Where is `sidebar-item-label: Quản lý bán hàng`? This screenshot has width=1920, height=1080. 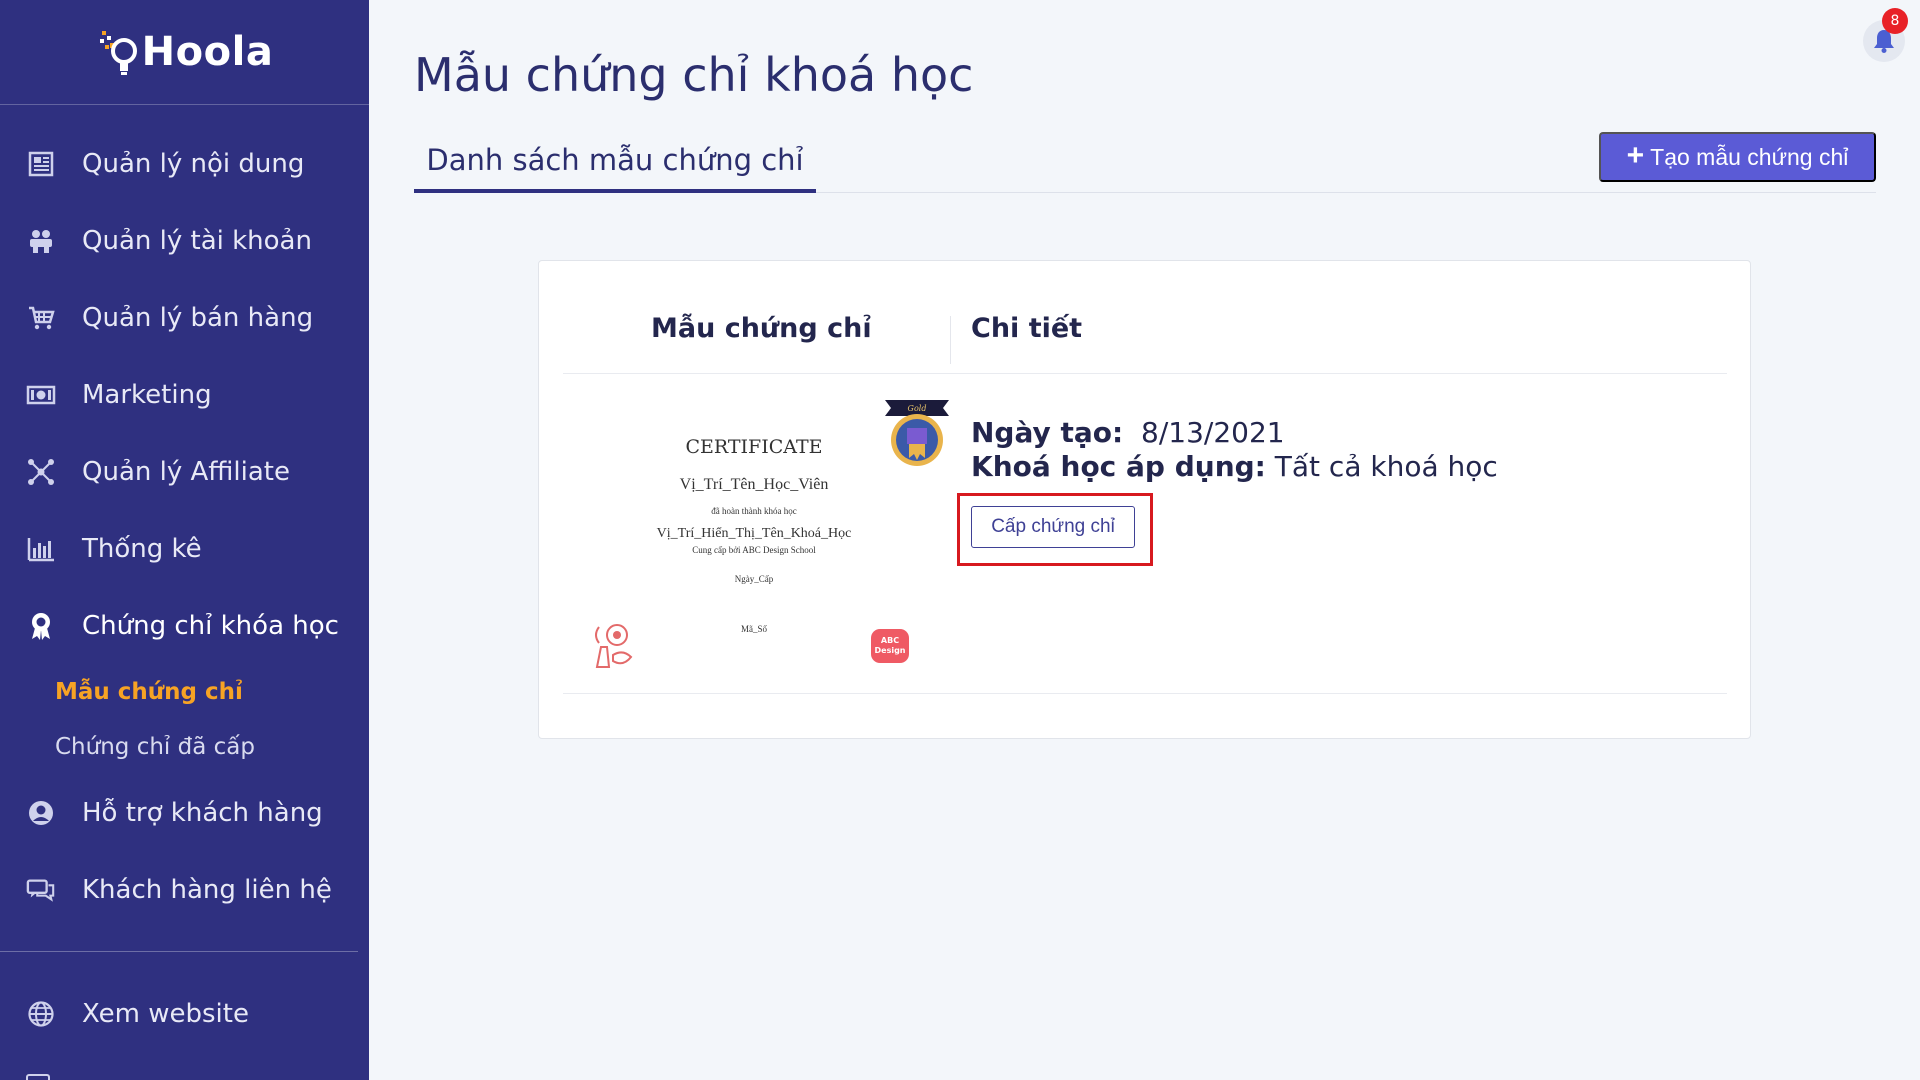
sidebar-item-label: Quản lý bán hàng is located at coordinates (198, 317).